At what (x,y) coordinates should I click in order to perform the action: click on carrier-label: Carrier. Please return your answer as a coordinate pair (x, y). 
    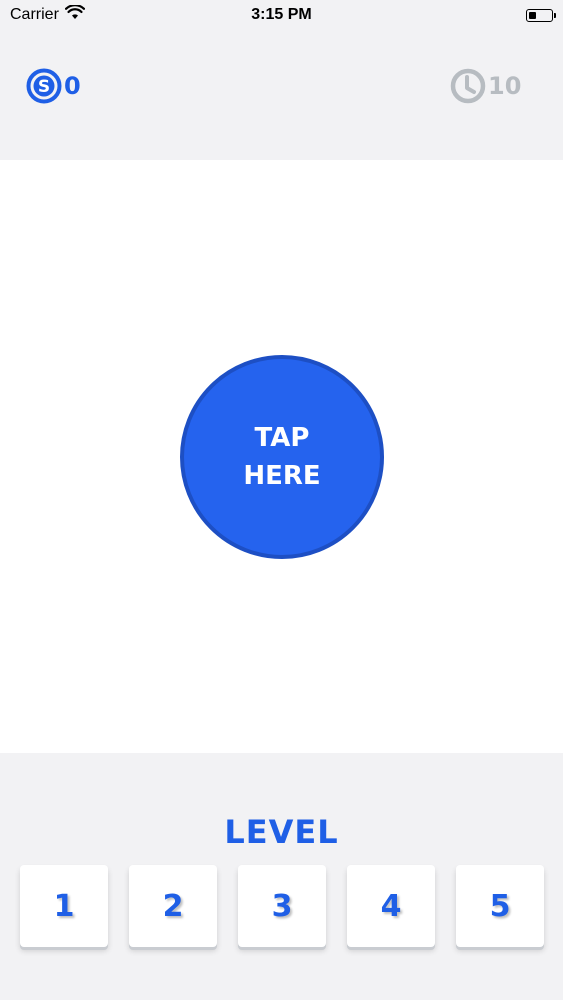
    Looking at the image, I should click on (34, 14).